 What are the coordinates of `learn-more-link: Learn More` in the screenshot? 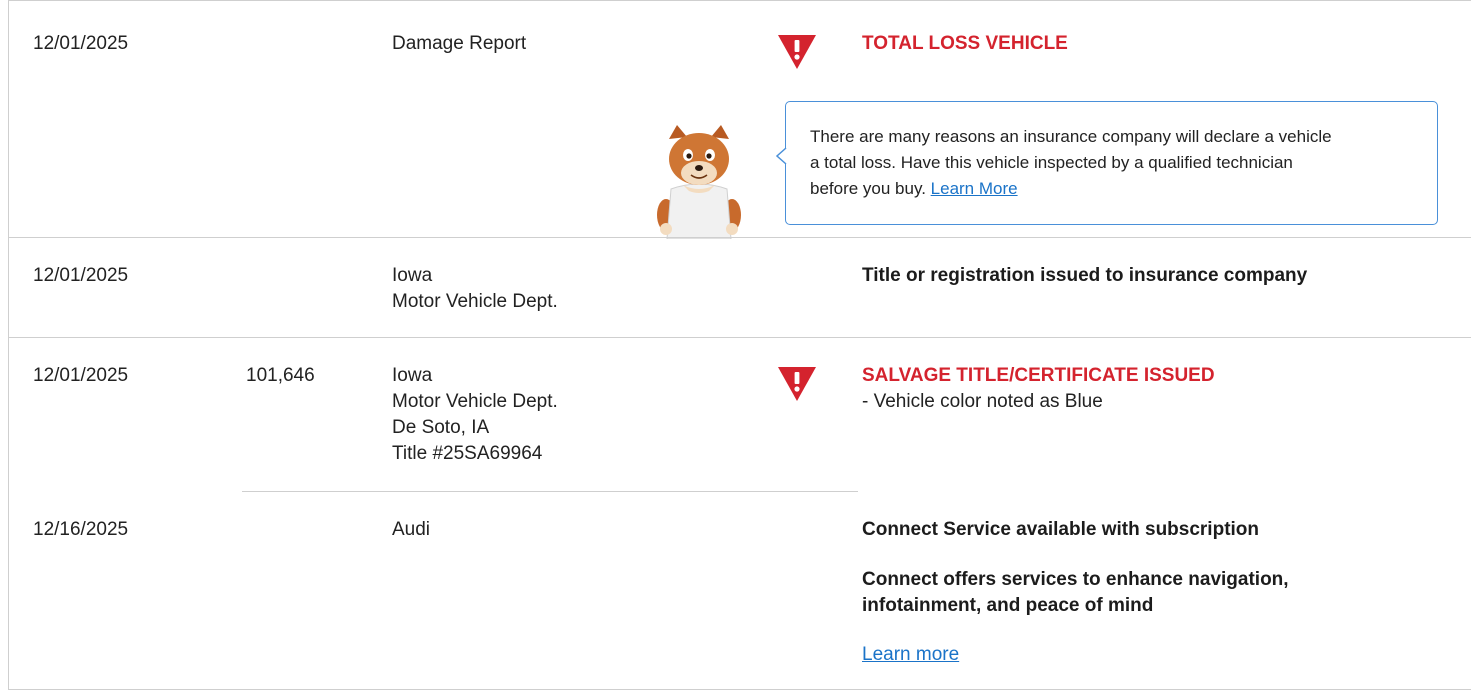 It's located at (974, 188).